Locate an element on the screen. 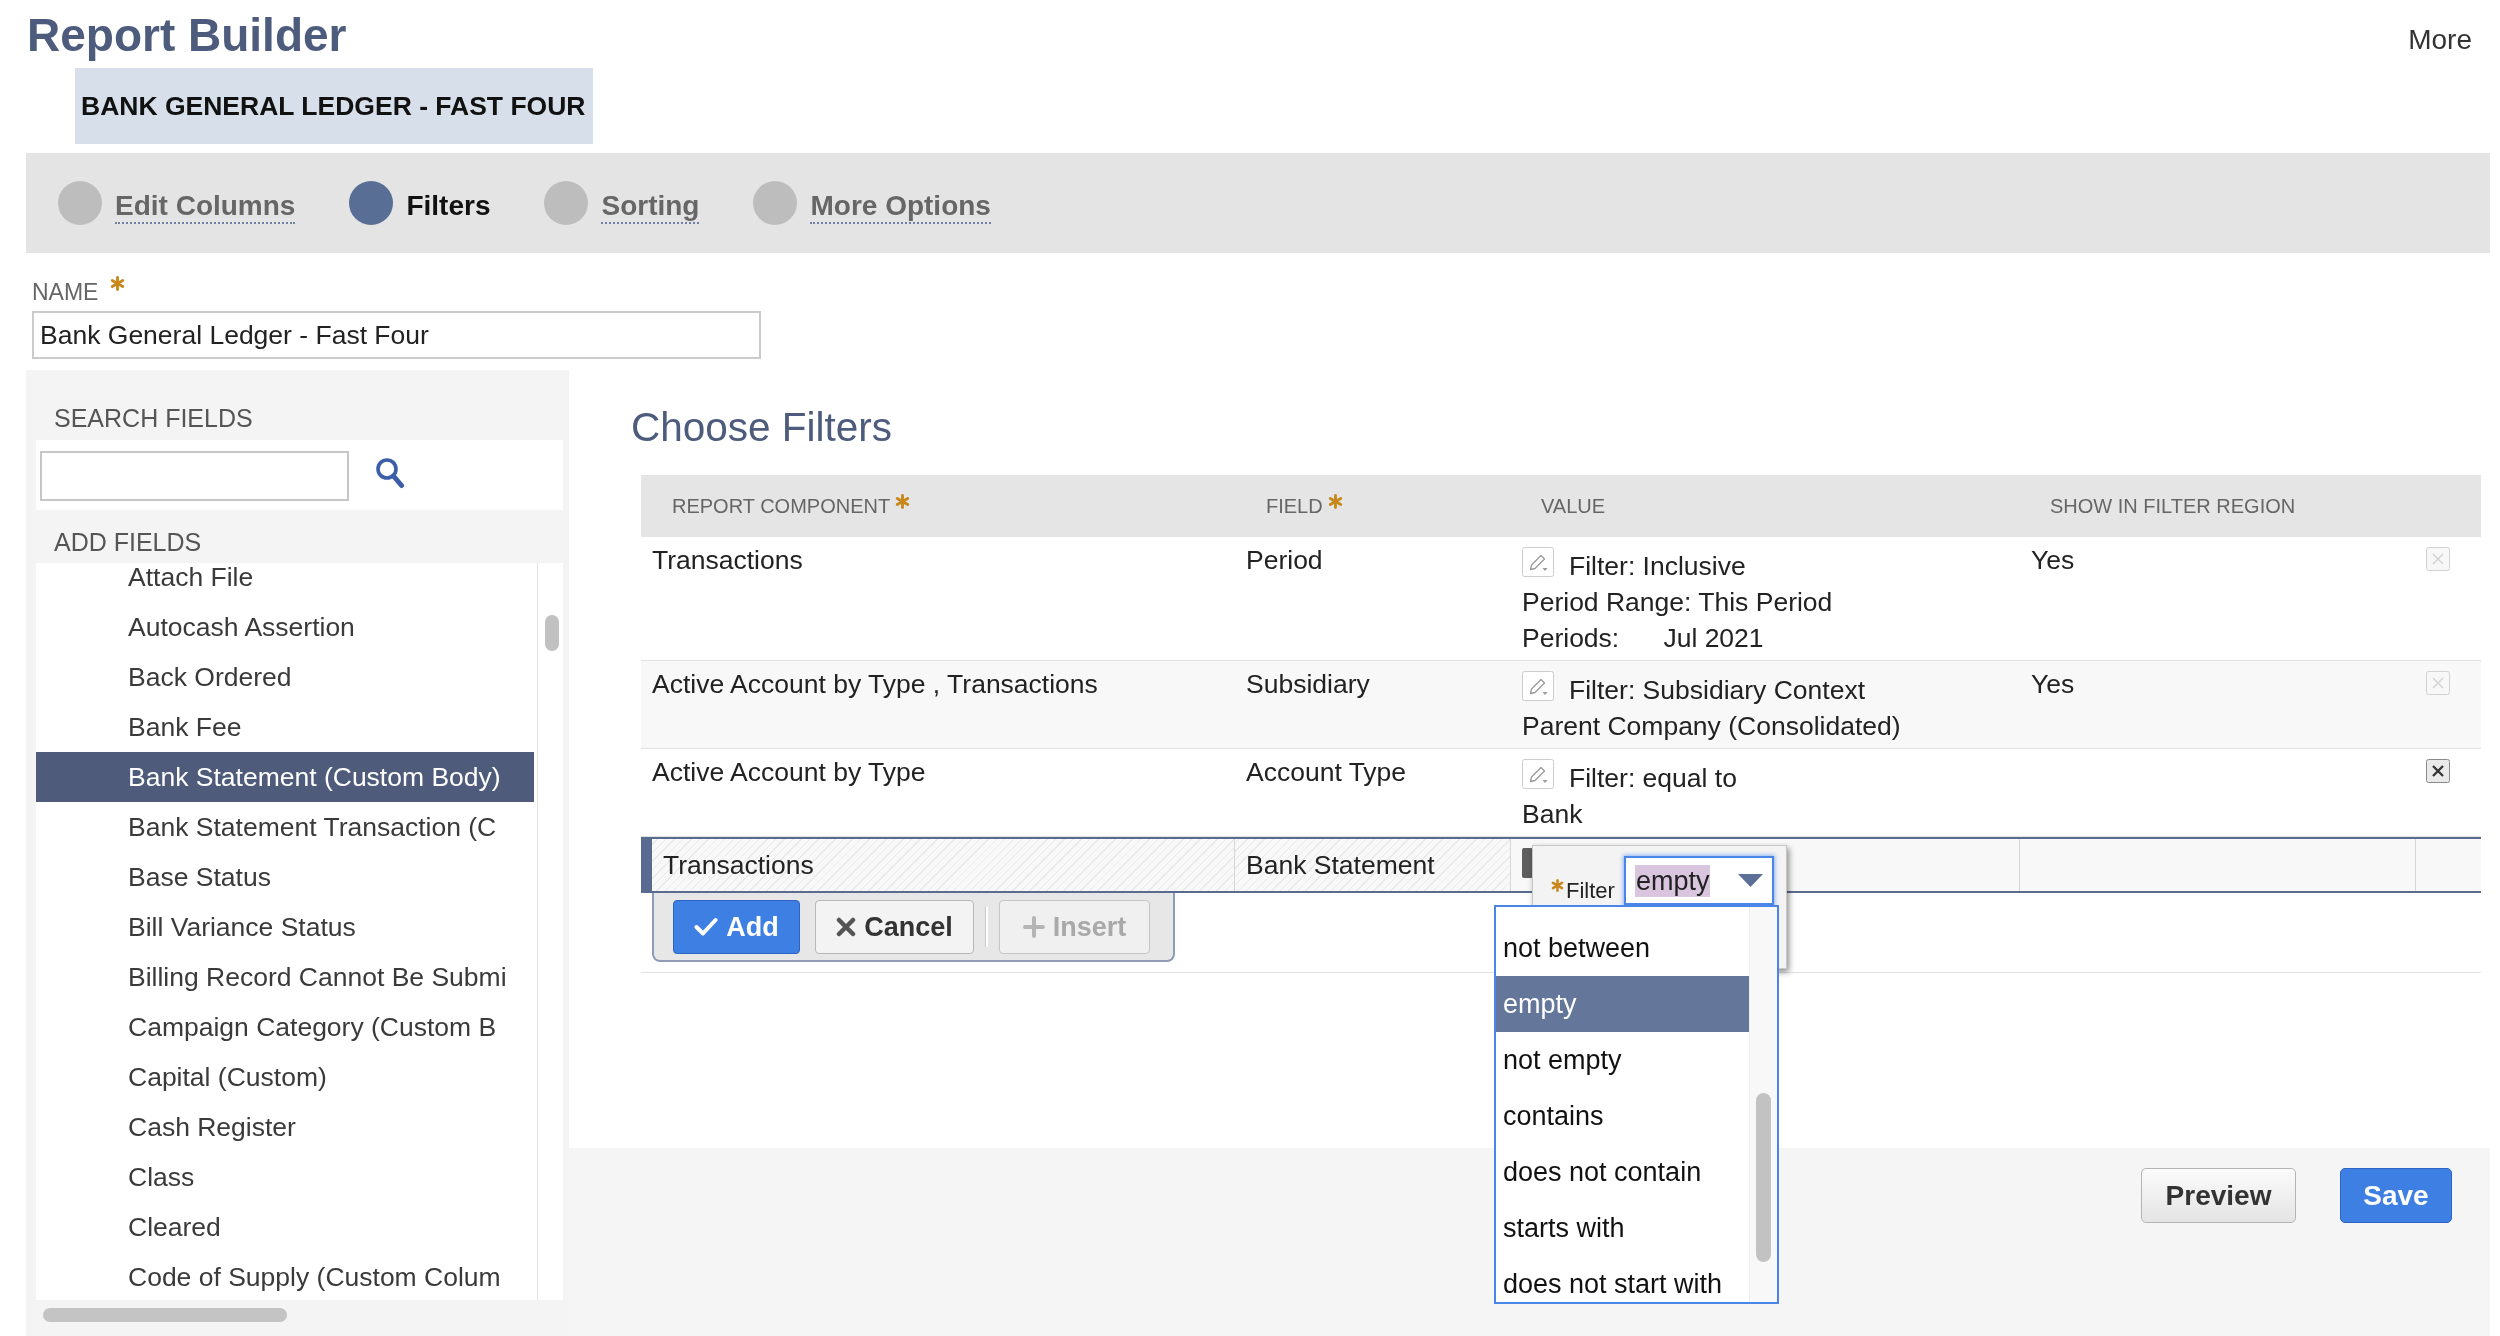 The height and width of the screenshot is (1336, 2500). section-title: Choose Filters is located at coordinates (762, 427).